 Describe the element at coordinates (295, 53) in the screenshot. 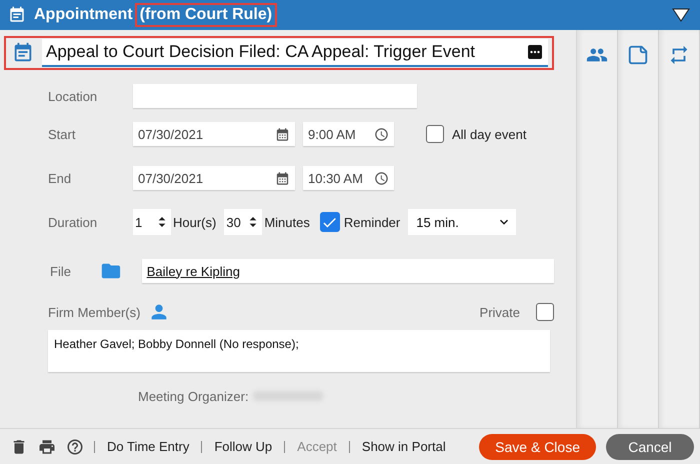

I see `subject-field: Appeal to Court Decision Filed: CA Appeal: Trigger Event` at that location.